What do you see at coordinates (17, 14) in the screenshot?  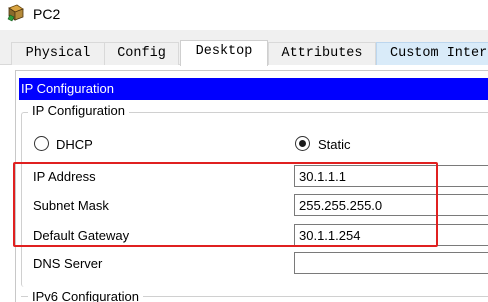 I see `pc-device-icon` at bounding box center [17, 14].